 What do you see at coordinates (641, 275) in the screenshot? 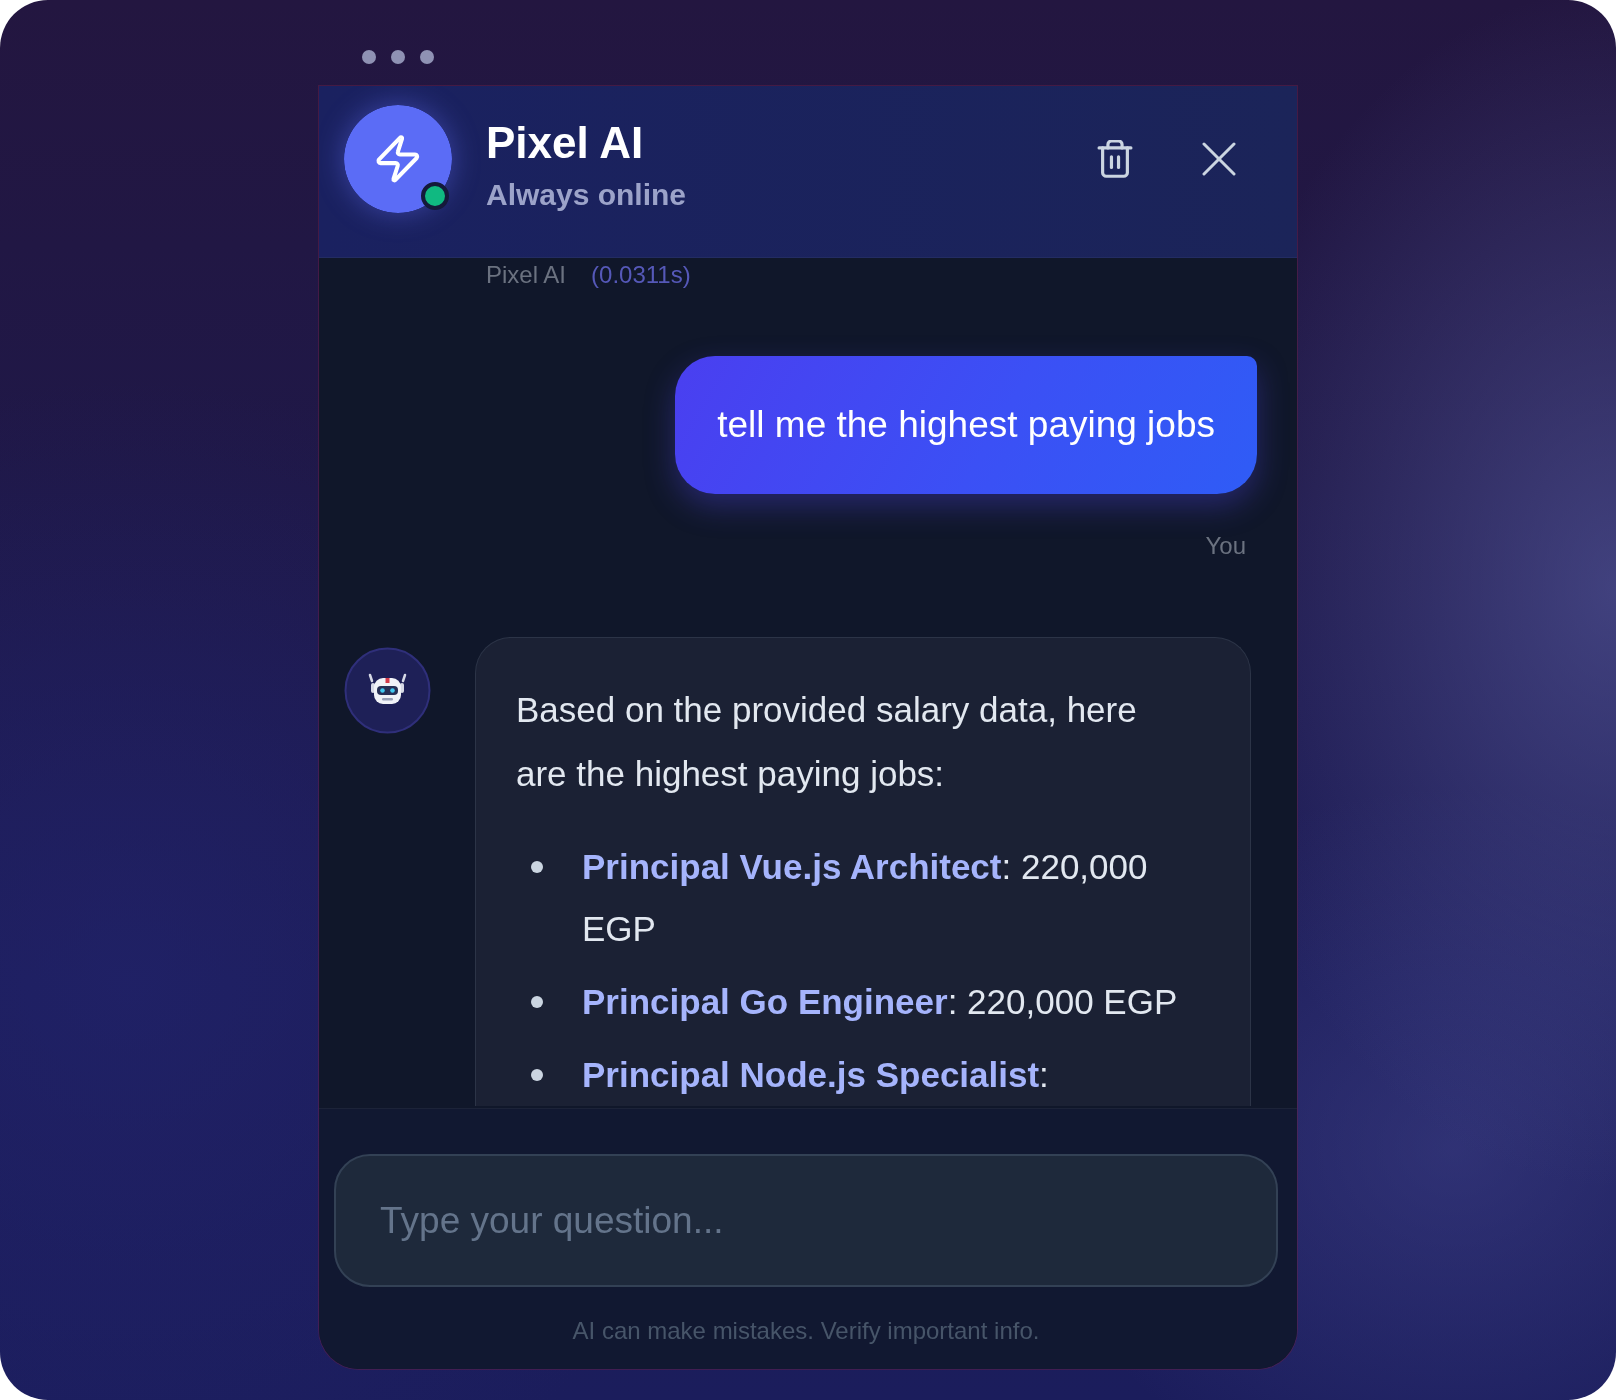
I see `response-time: (0.0311s)` at bounding box center [641, 275].